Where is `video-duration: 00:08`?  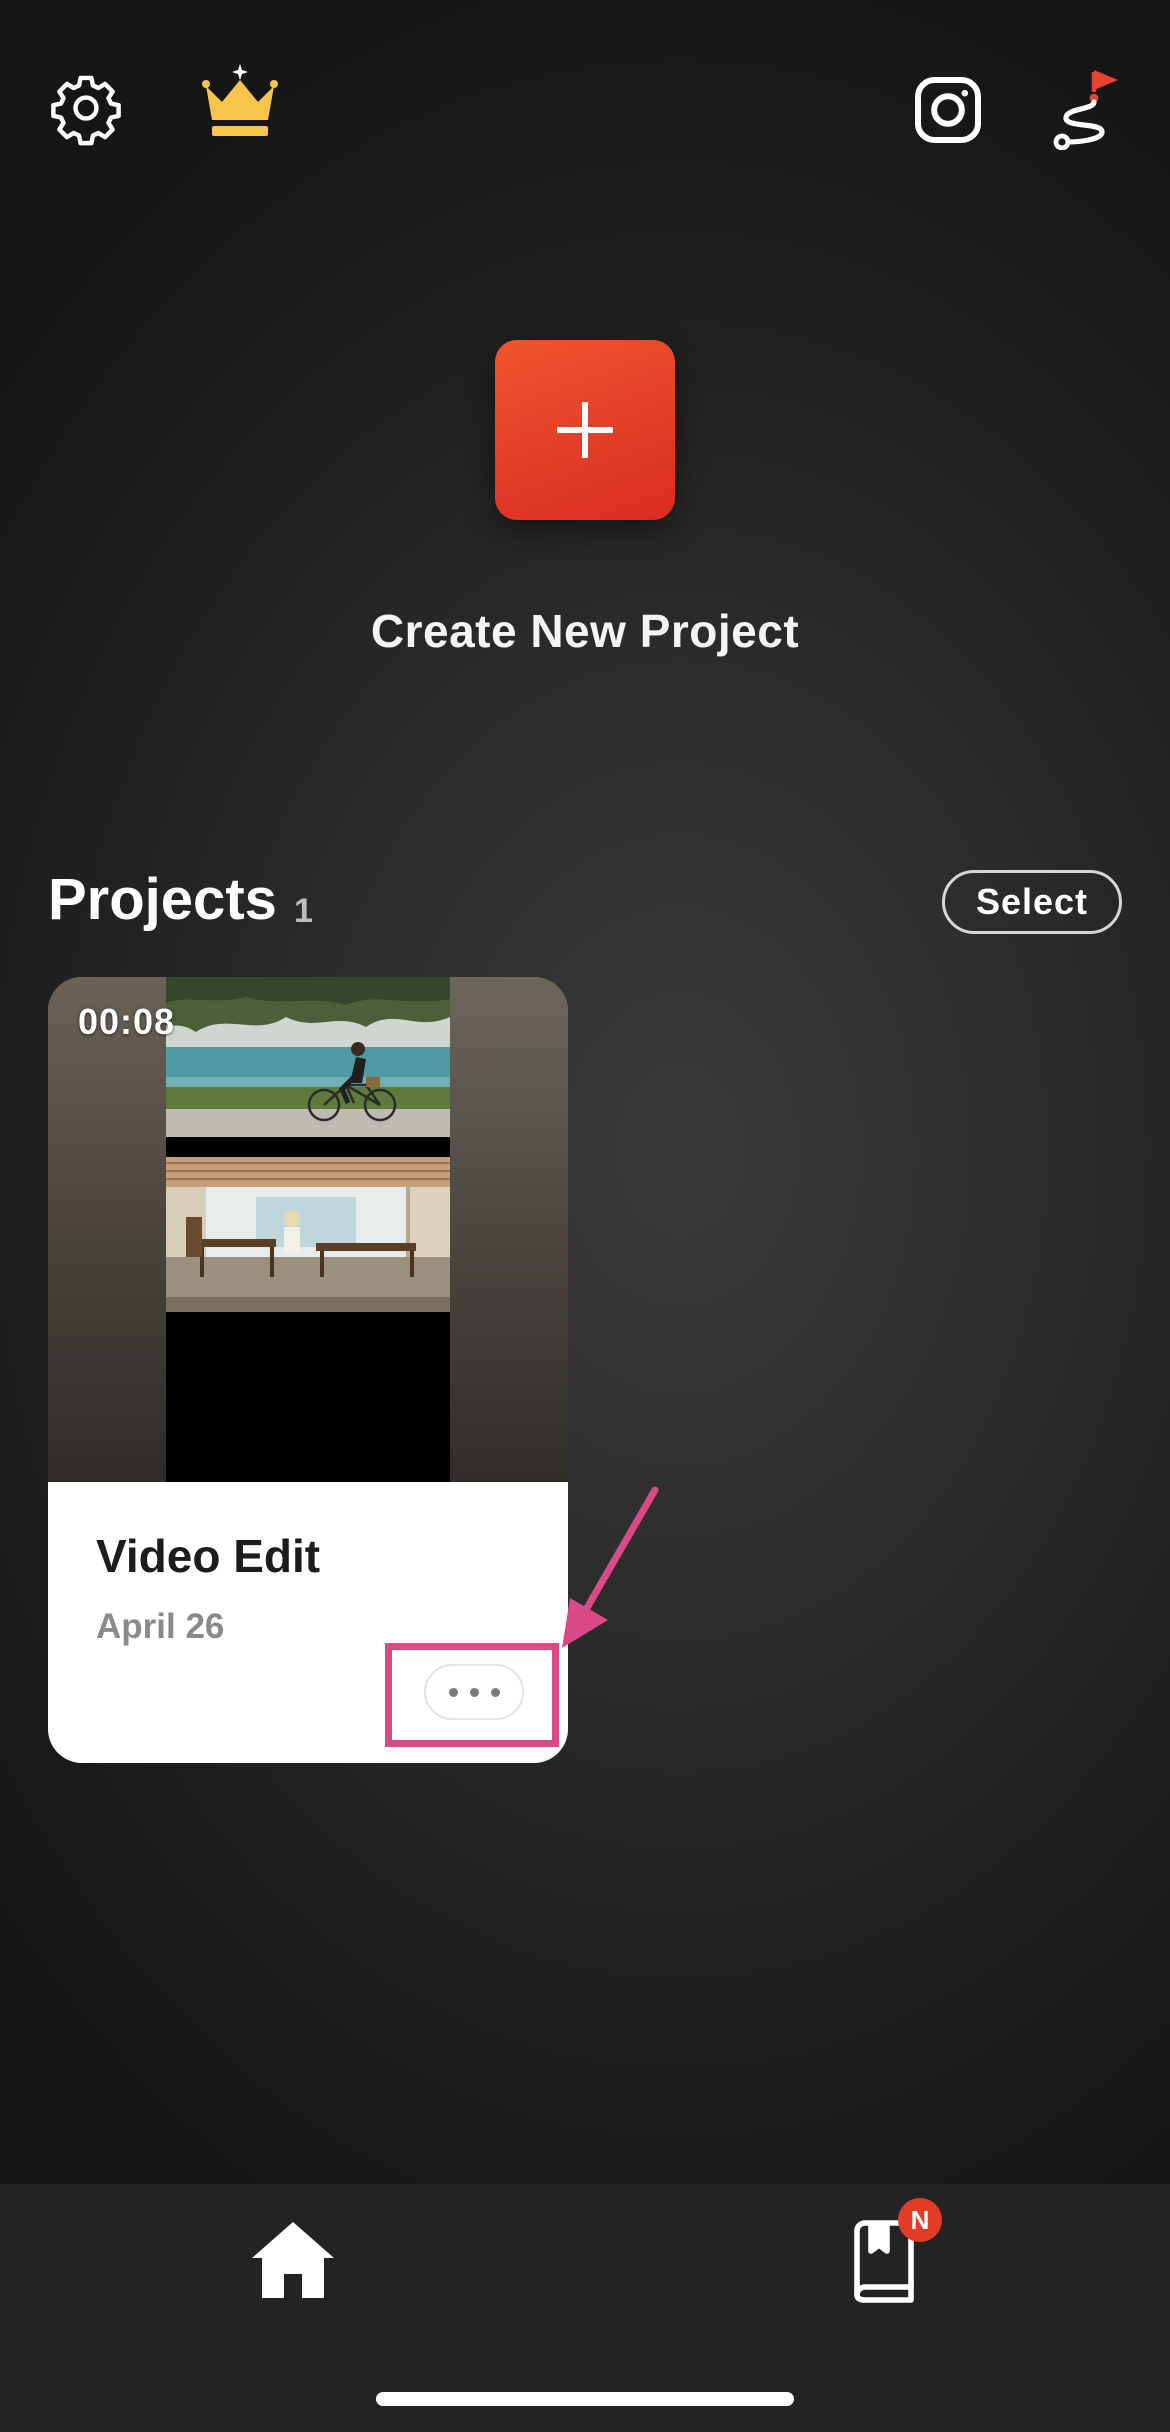
video-duration: 00:08 is located at coordinates (127, 1021).